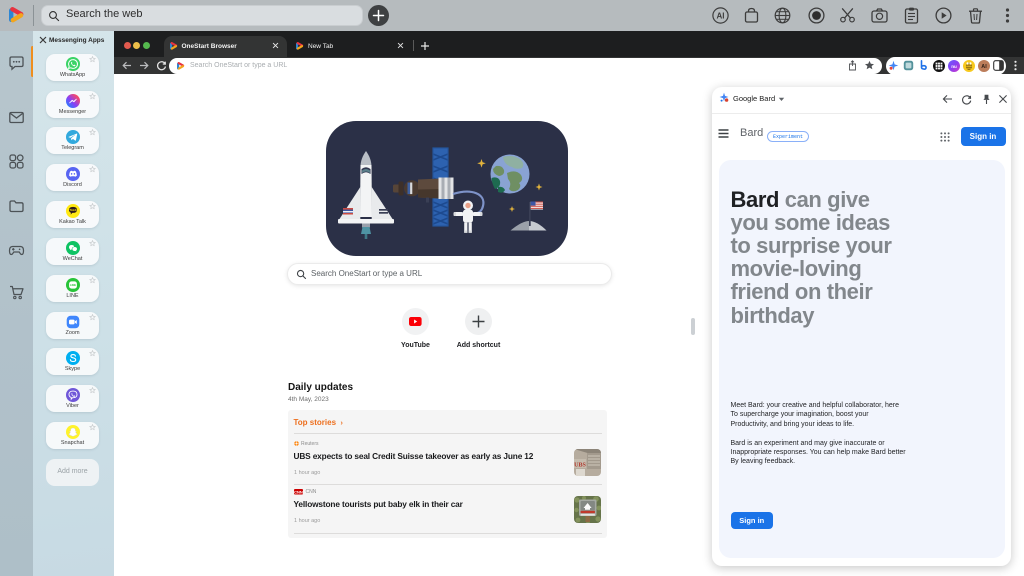 This screenshot has width=1024, height=576. I want to click on svg-text: LINE, so click(72, 285).